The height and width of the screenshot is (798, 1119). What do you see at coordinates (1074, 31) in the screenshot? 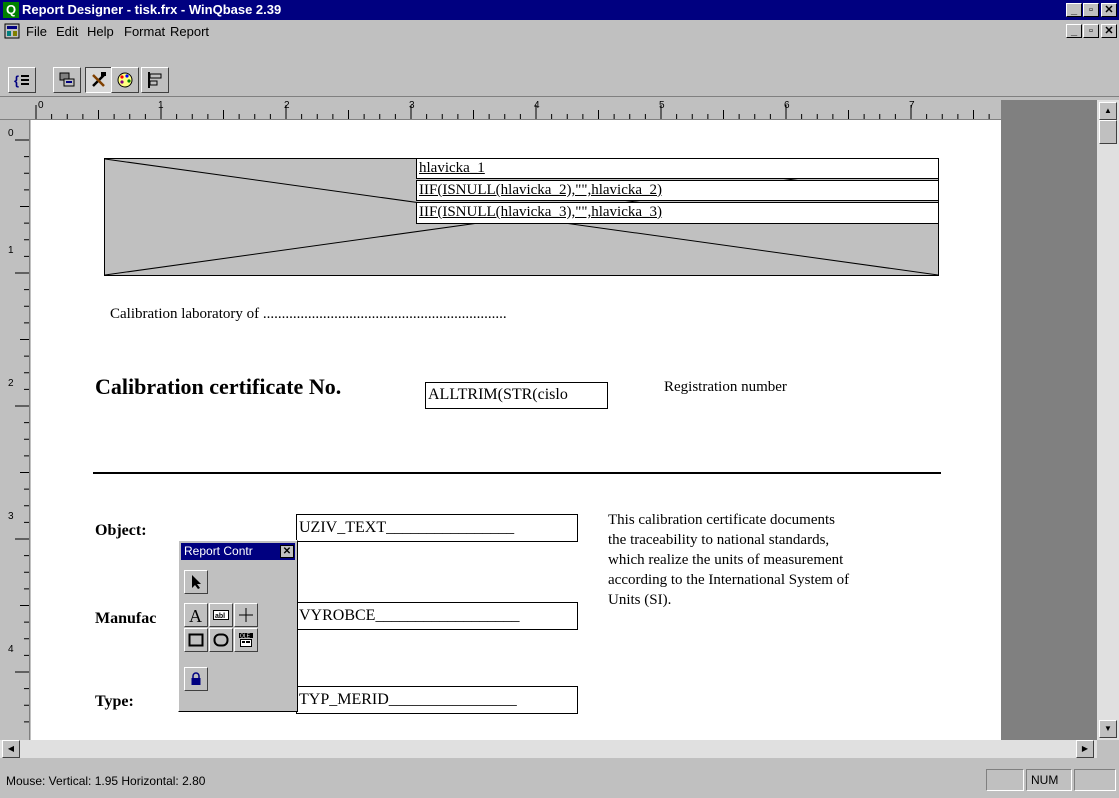
I see `doc-minimize-button: _` at bounding box center [1074, 31].